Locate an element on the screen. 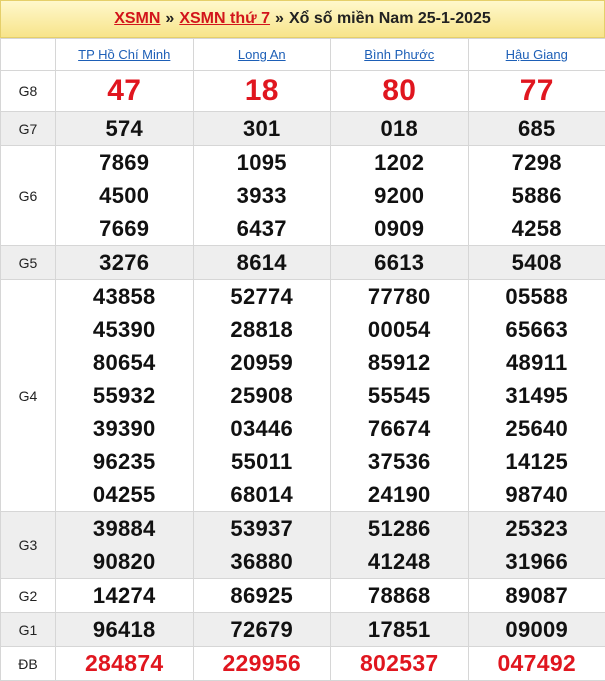 The image size is (605, 681). winning-number: 80654 is located at coordinates (124, 362).